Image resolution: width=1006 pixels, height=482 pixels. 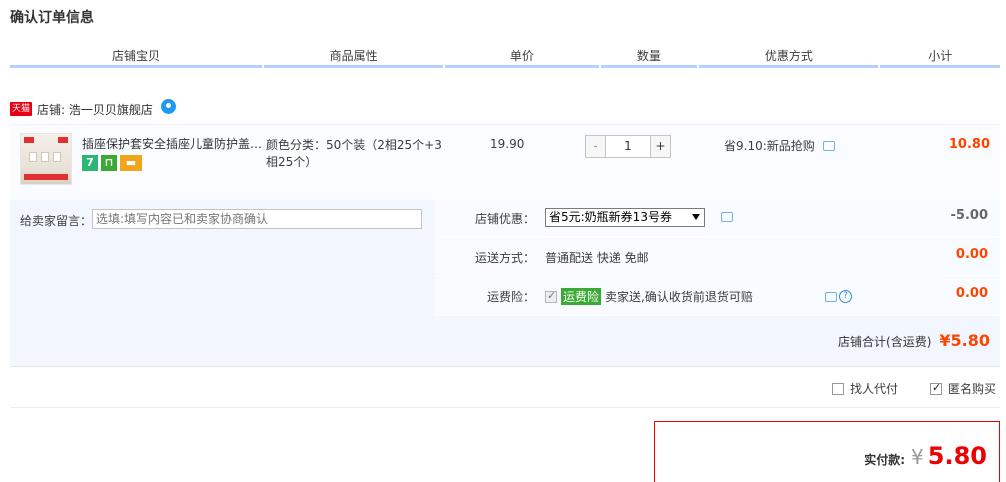 I want to click on anonymous-label: 匿名购买, so click(x=971, y=389).